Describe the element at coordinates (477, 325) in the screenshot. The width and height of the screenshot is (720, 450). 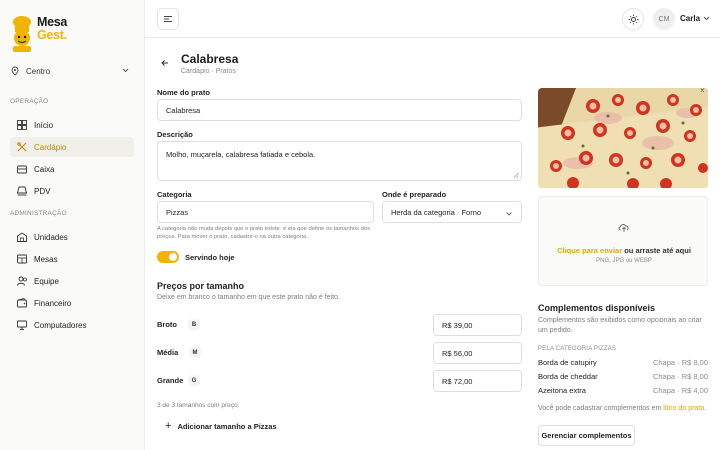
I see `price-input-broto: R$ 39,00` at that location.